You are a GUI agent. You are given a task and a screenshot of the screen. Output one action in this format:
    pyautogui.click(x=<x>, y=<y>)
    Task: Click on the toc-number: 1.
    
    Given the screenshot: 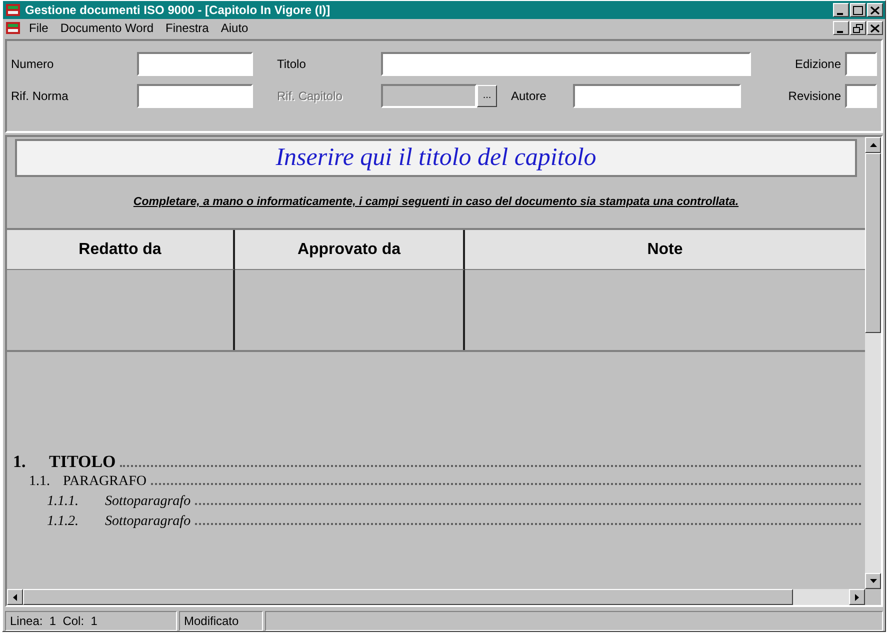 What is the action you would take?
    pyautogui.click(x=20, y=462)
    